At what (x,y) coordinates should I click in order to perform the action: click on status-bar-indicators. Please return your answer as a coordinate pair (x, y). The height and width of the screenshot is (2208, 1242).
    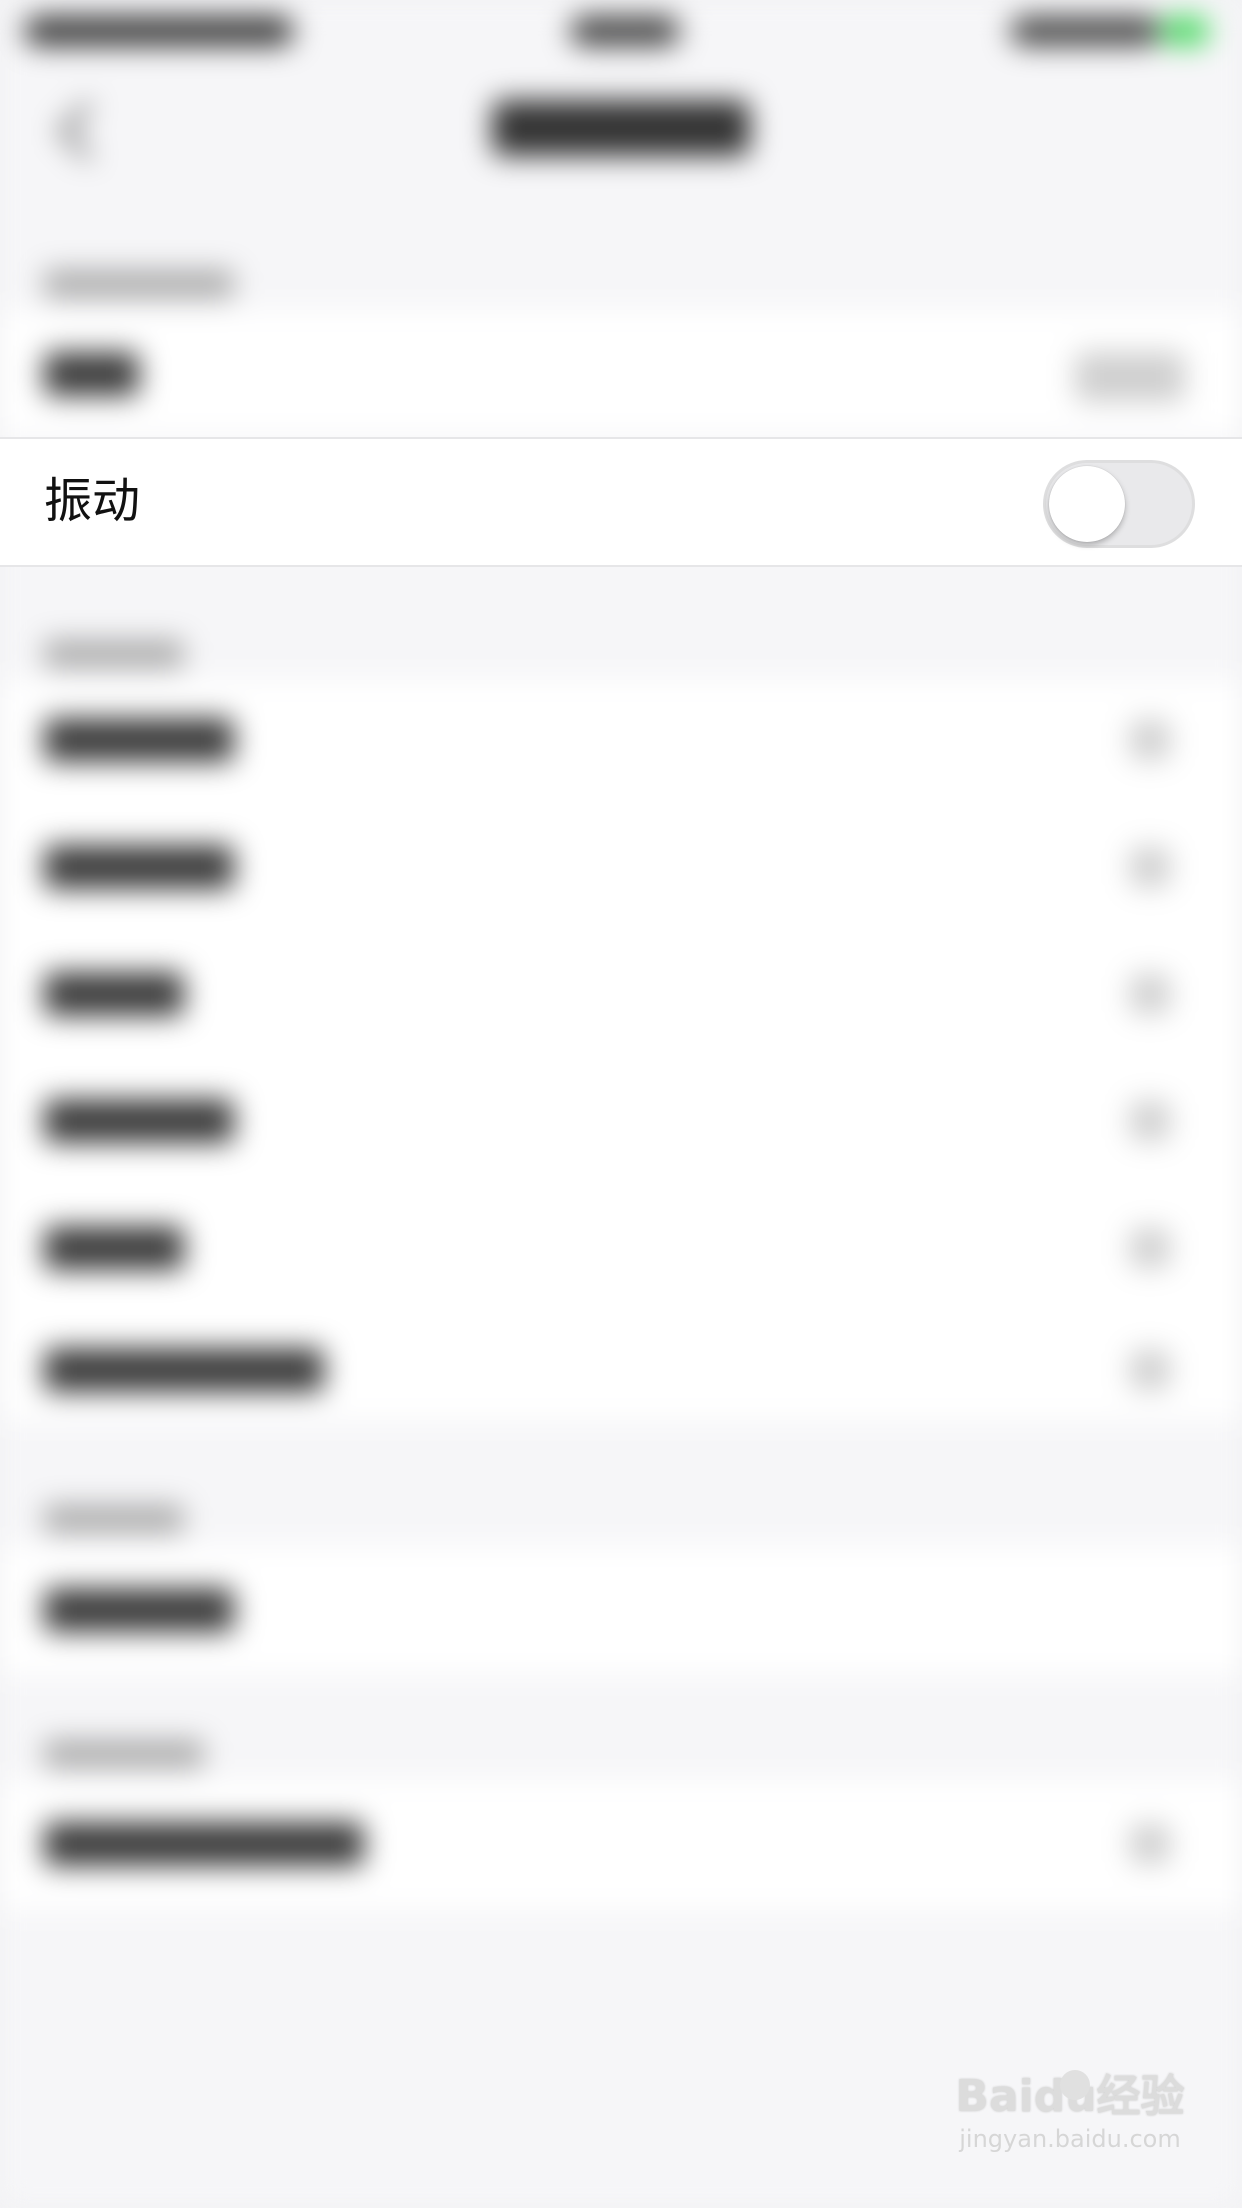
    Looking at the image, I should click on (1085, 31).